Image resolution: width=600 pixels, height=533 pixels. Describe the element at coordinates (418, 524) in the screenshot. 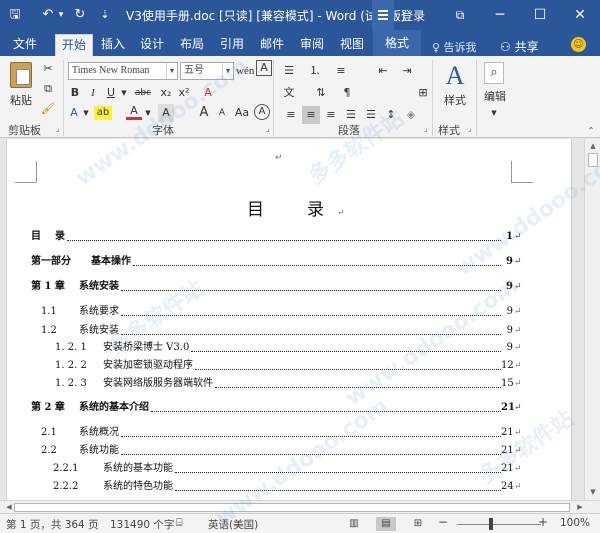

I see `web-layout-icon: ⊞` at that location.